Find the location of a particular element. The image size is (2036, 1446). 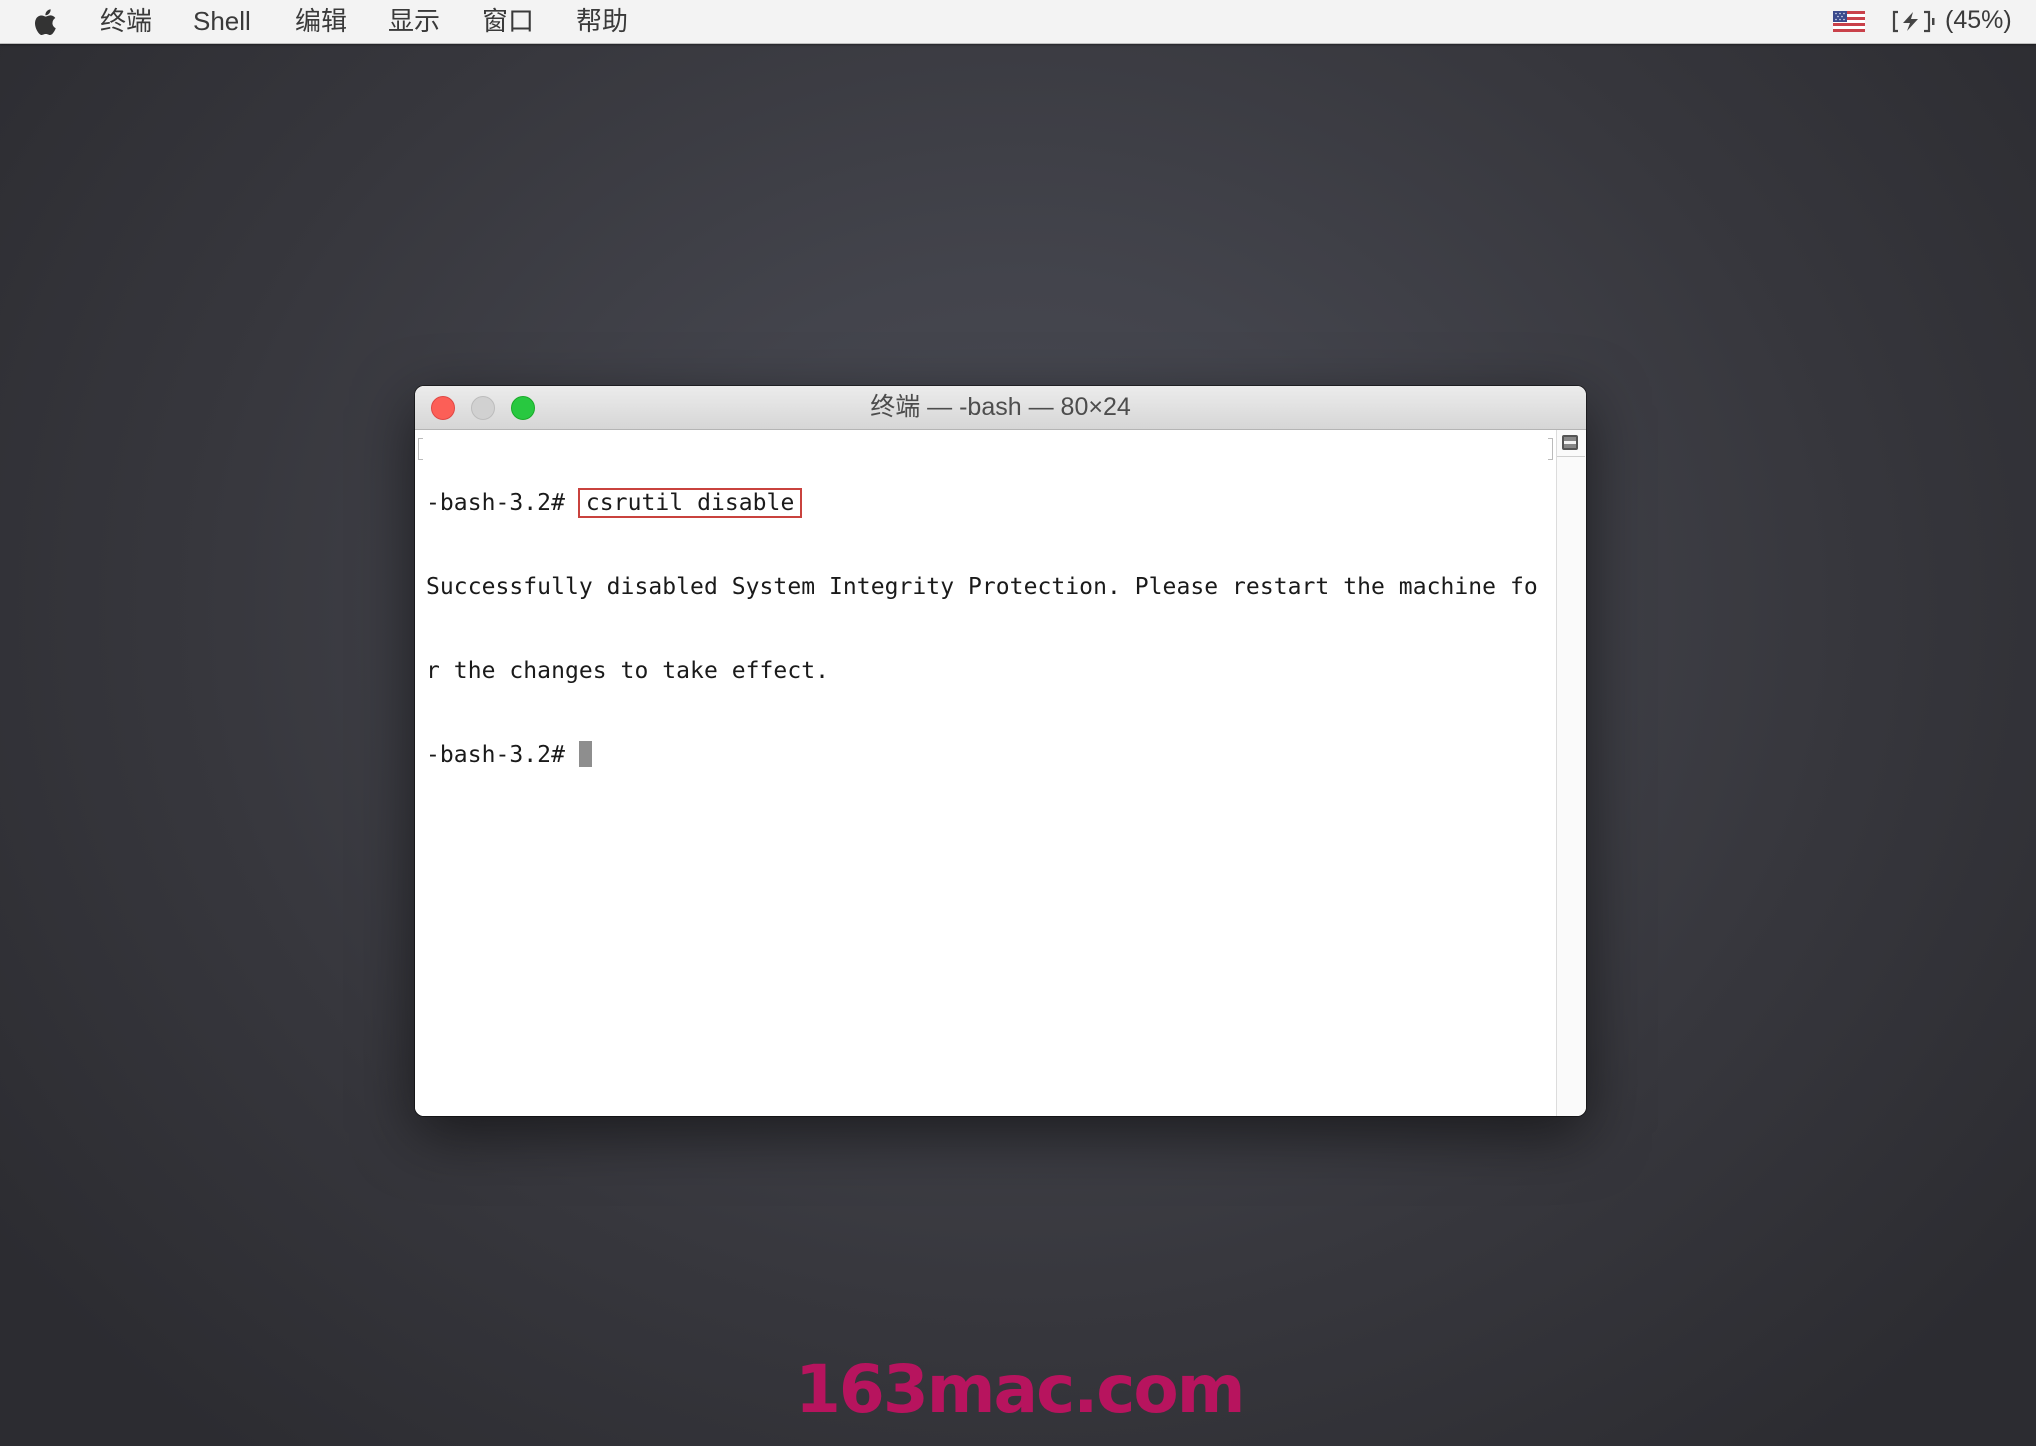

highlighted-command: csrutil disable is located at coordinates (690, 503).